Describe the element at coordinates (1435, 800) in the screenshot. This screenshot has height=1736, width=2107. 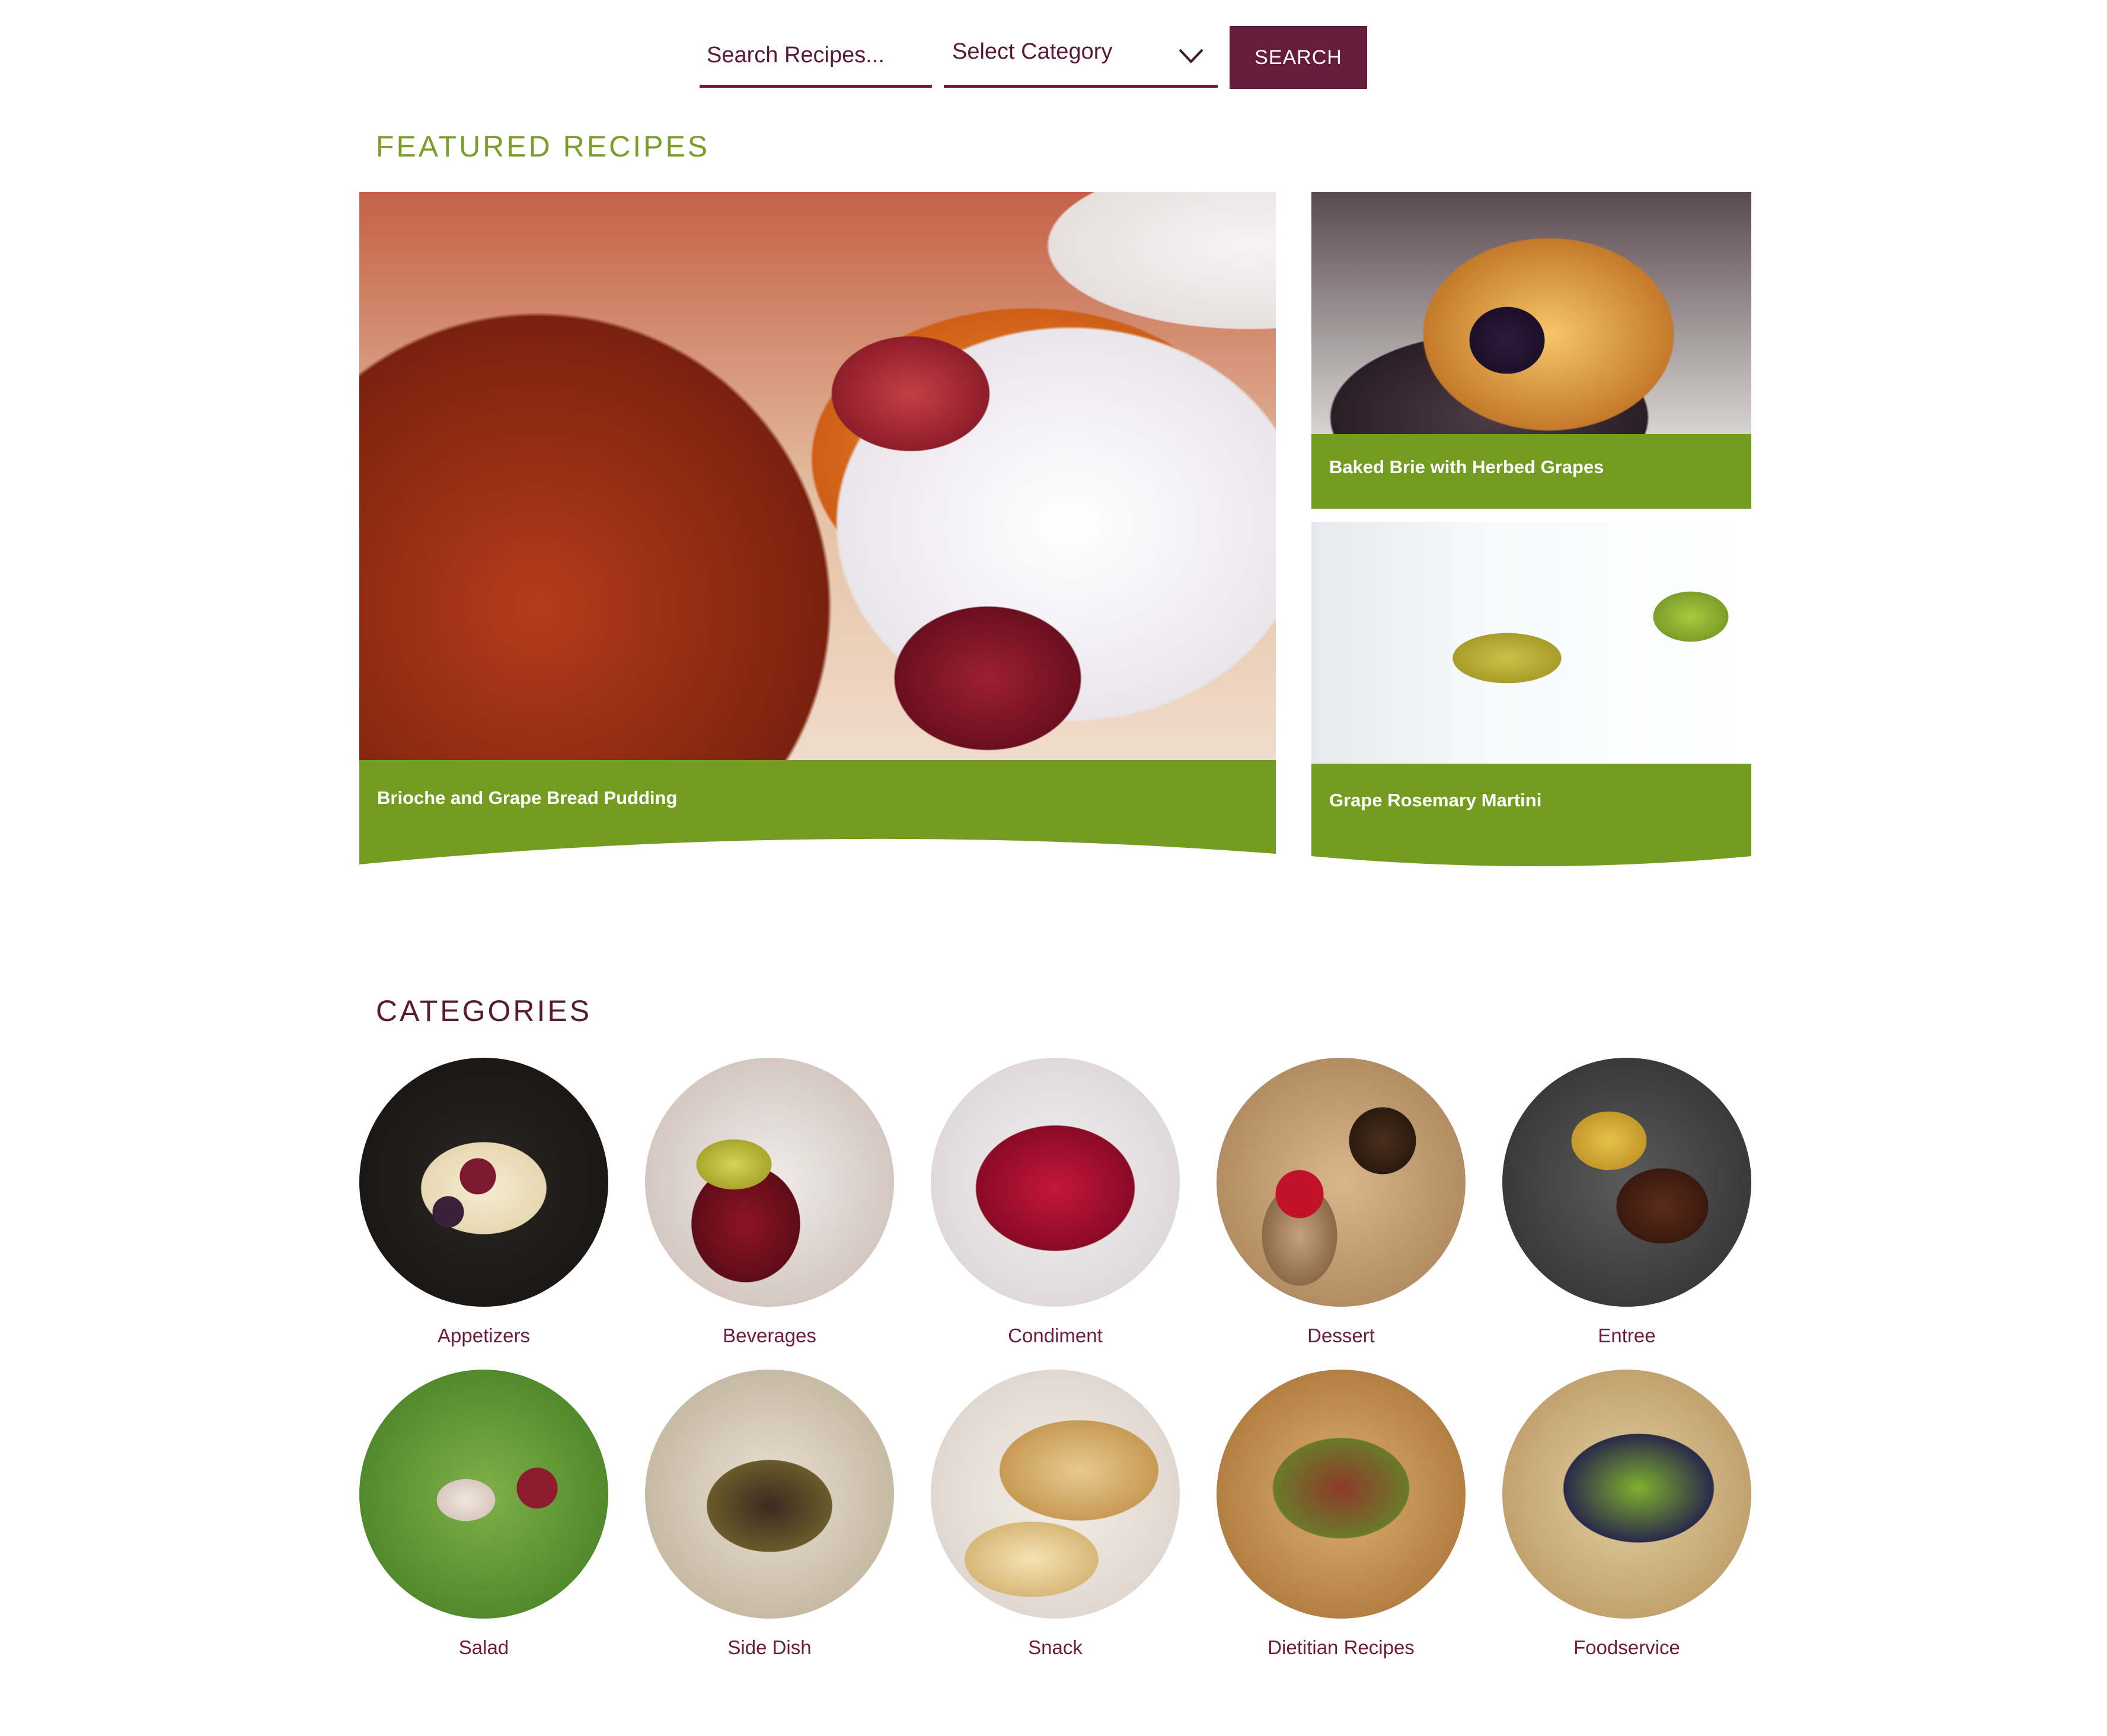
I see `featured-card-caption: Grape Rosemary Martini` at that location.